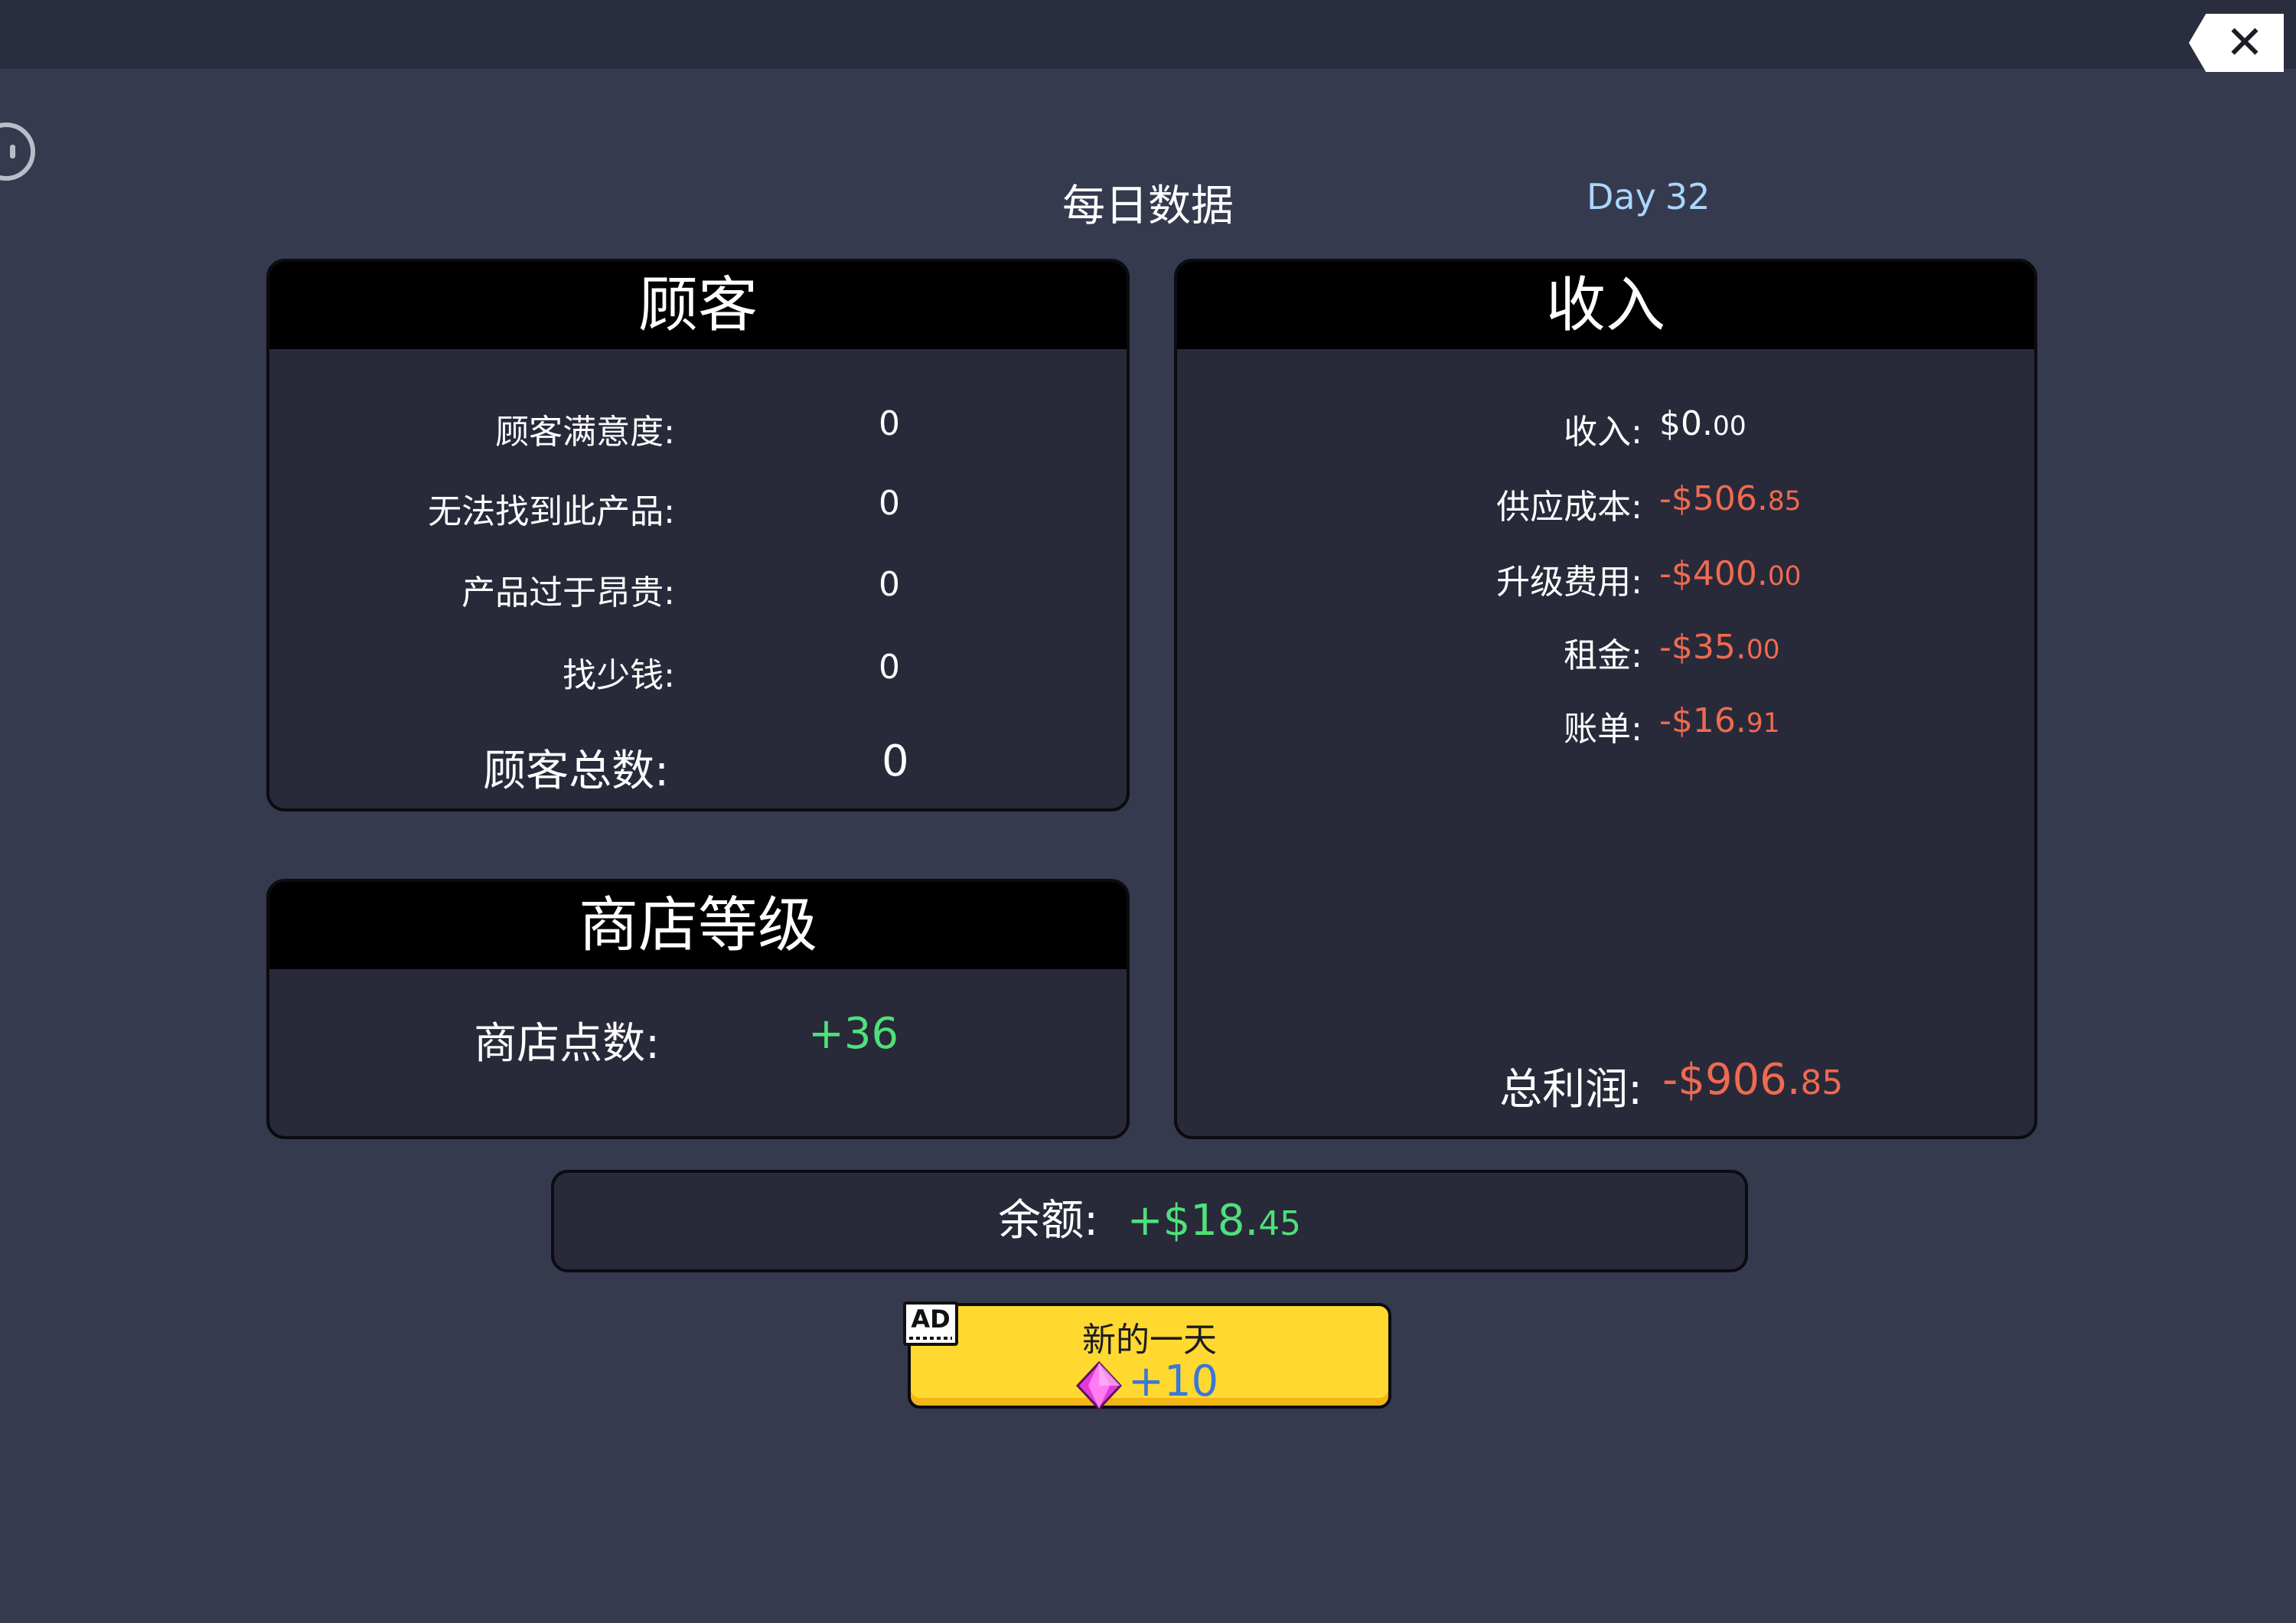 This screenshot has height=1623, width=2296. Describe the element at coordinates (930, 1323) in the screenshot. I see `ad-icon: AD` at that location.